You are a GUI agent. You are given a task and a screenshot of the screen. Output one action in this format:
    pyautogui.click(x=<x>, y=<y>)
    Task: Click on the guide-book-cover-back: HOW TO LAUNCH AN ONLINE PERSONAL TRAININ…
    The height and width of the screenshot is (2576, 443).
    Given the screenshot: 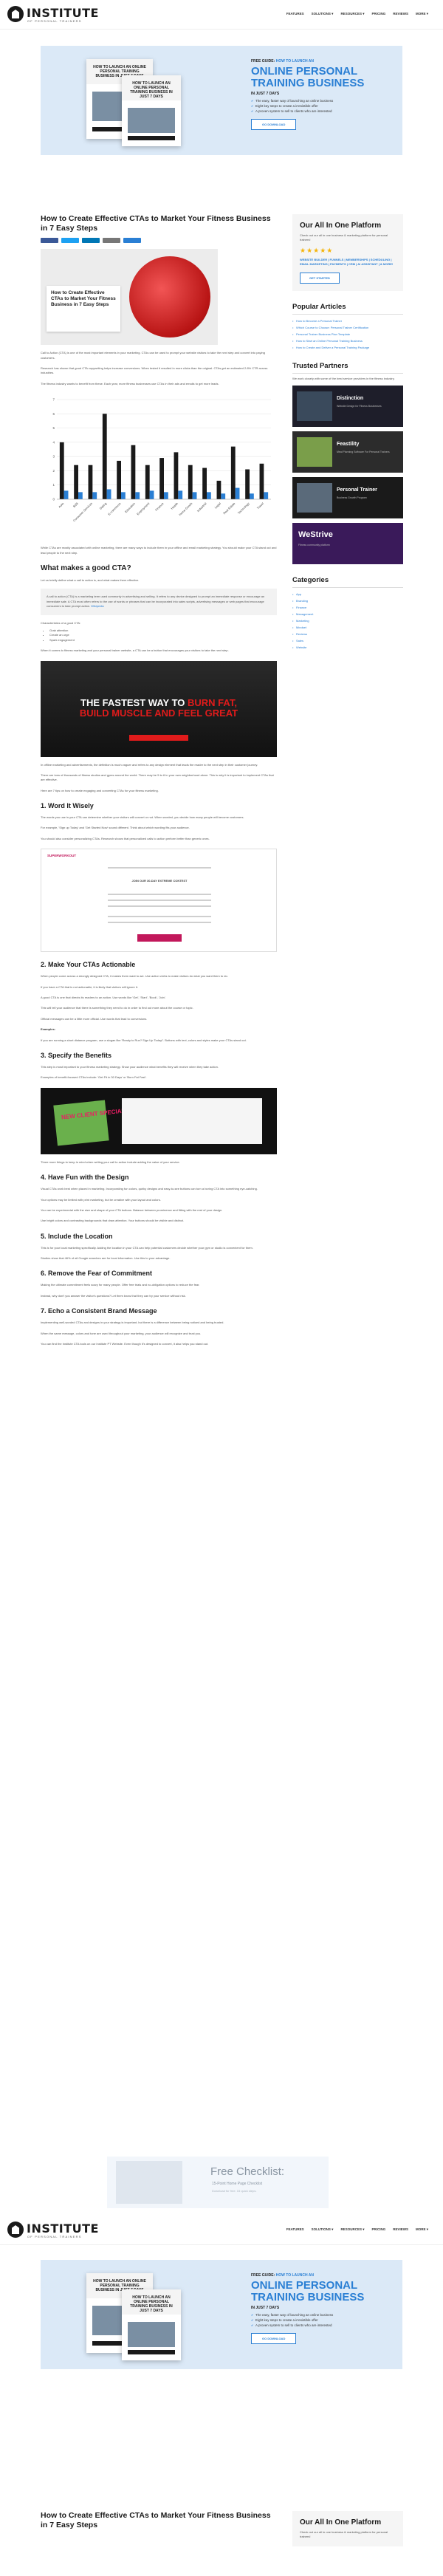 What is the action you would take?
    pyautogui.click(x=151, y=110)
    